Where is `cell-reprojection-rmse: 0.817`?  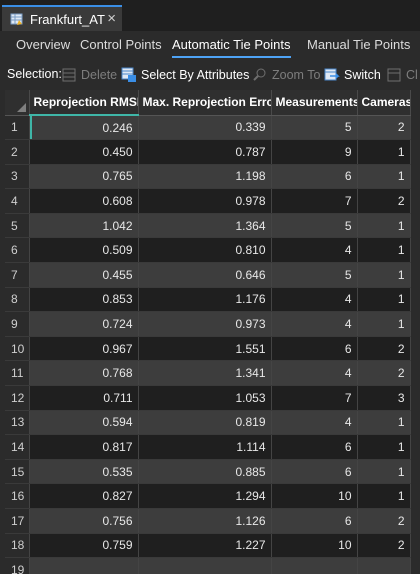
cell-reprojection-rmse: 0.817 is located at coordinates (84, 447).